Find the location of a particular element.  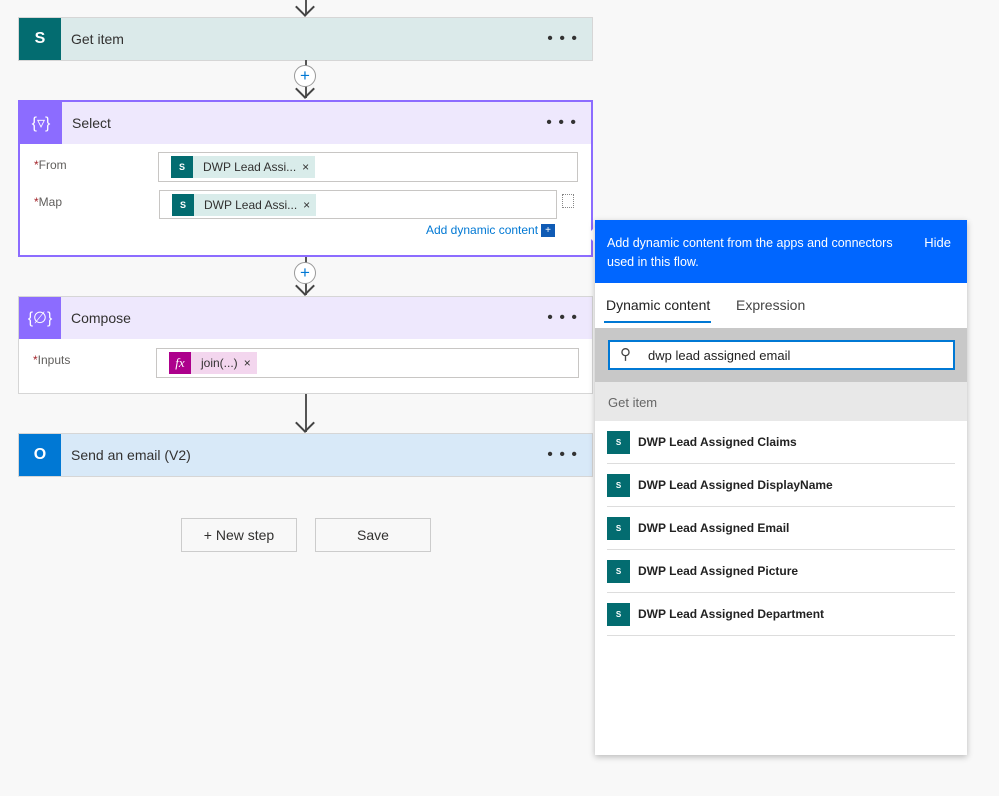

search-input: ⚲ dwp lead assigned email is located at coordinates (781, 355).